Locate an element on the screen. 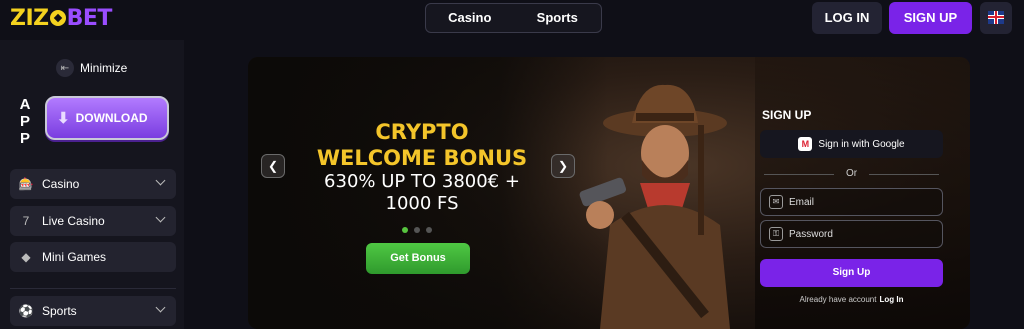 Image resolution: width=1024 pixels, height=329 pixels. already-have-account: Already have account Log In is located at coordinates (851, 299).